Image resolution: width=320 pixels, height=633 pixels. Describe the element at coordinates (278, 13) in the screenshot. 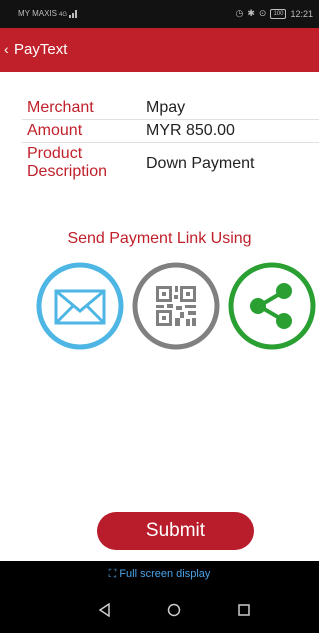

I see `battery-icon: 100` at that location.